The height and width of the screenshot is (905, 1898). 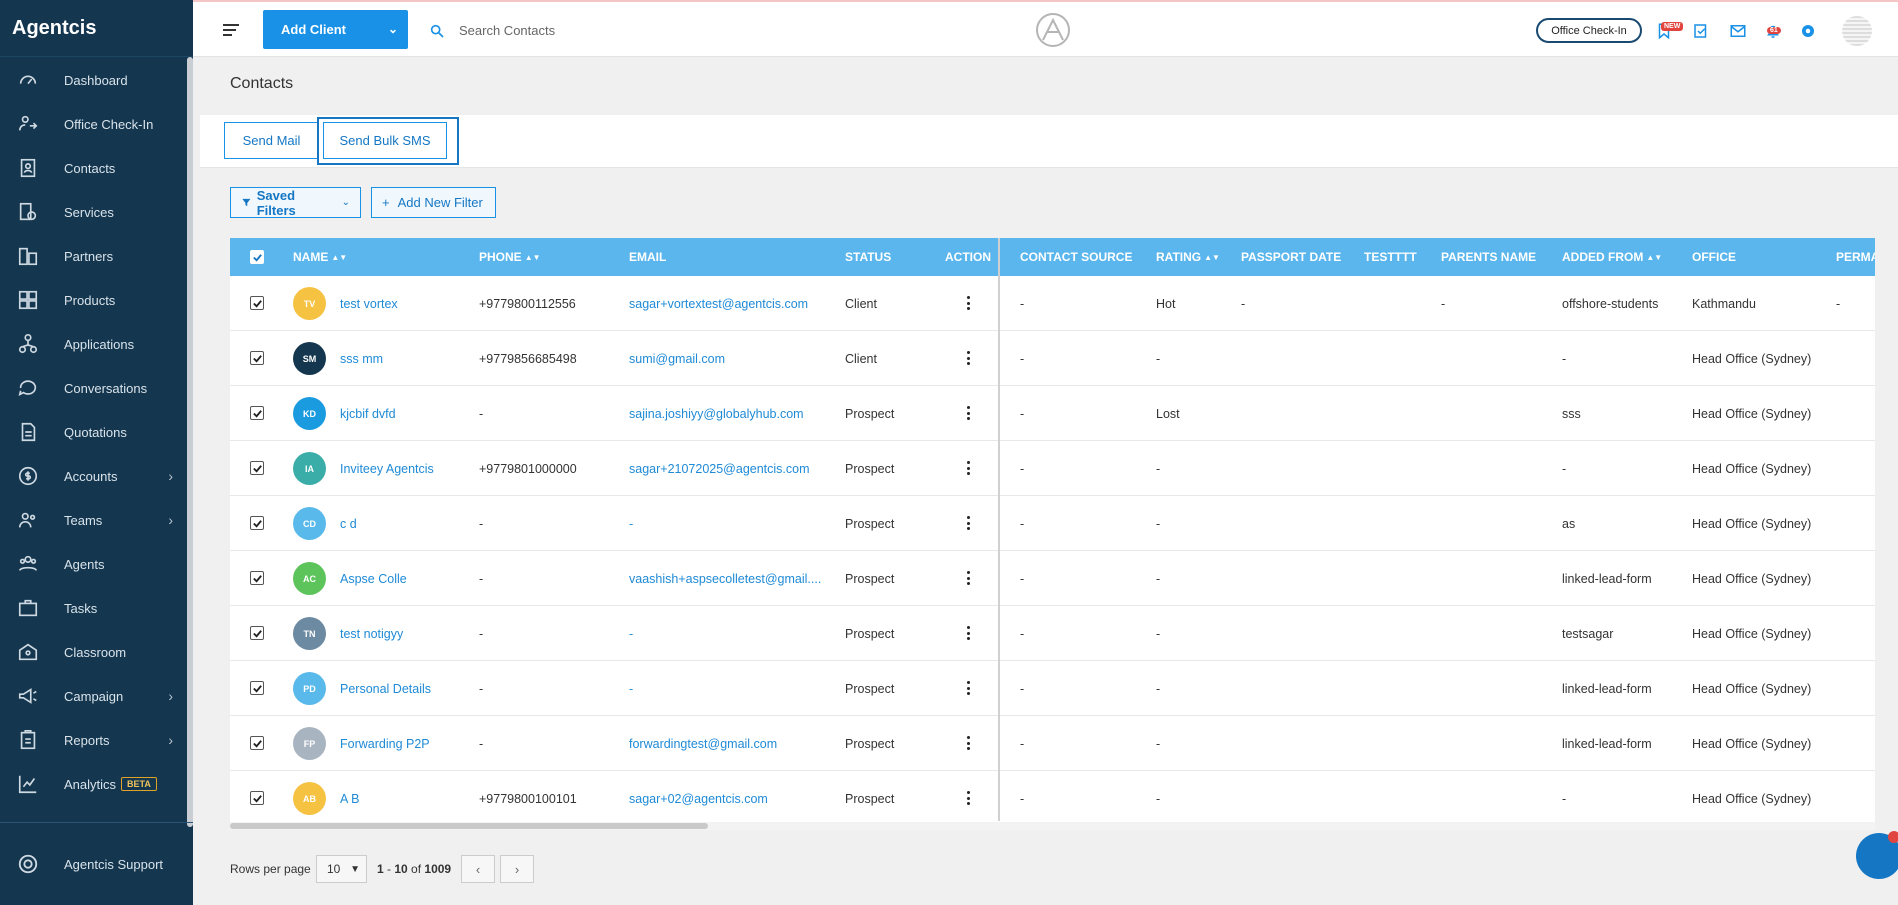 What do you see at coordinates (369, 303) in the screenshot?
I see `contact-name-link: test vortex` at bounding box center [369, 303].